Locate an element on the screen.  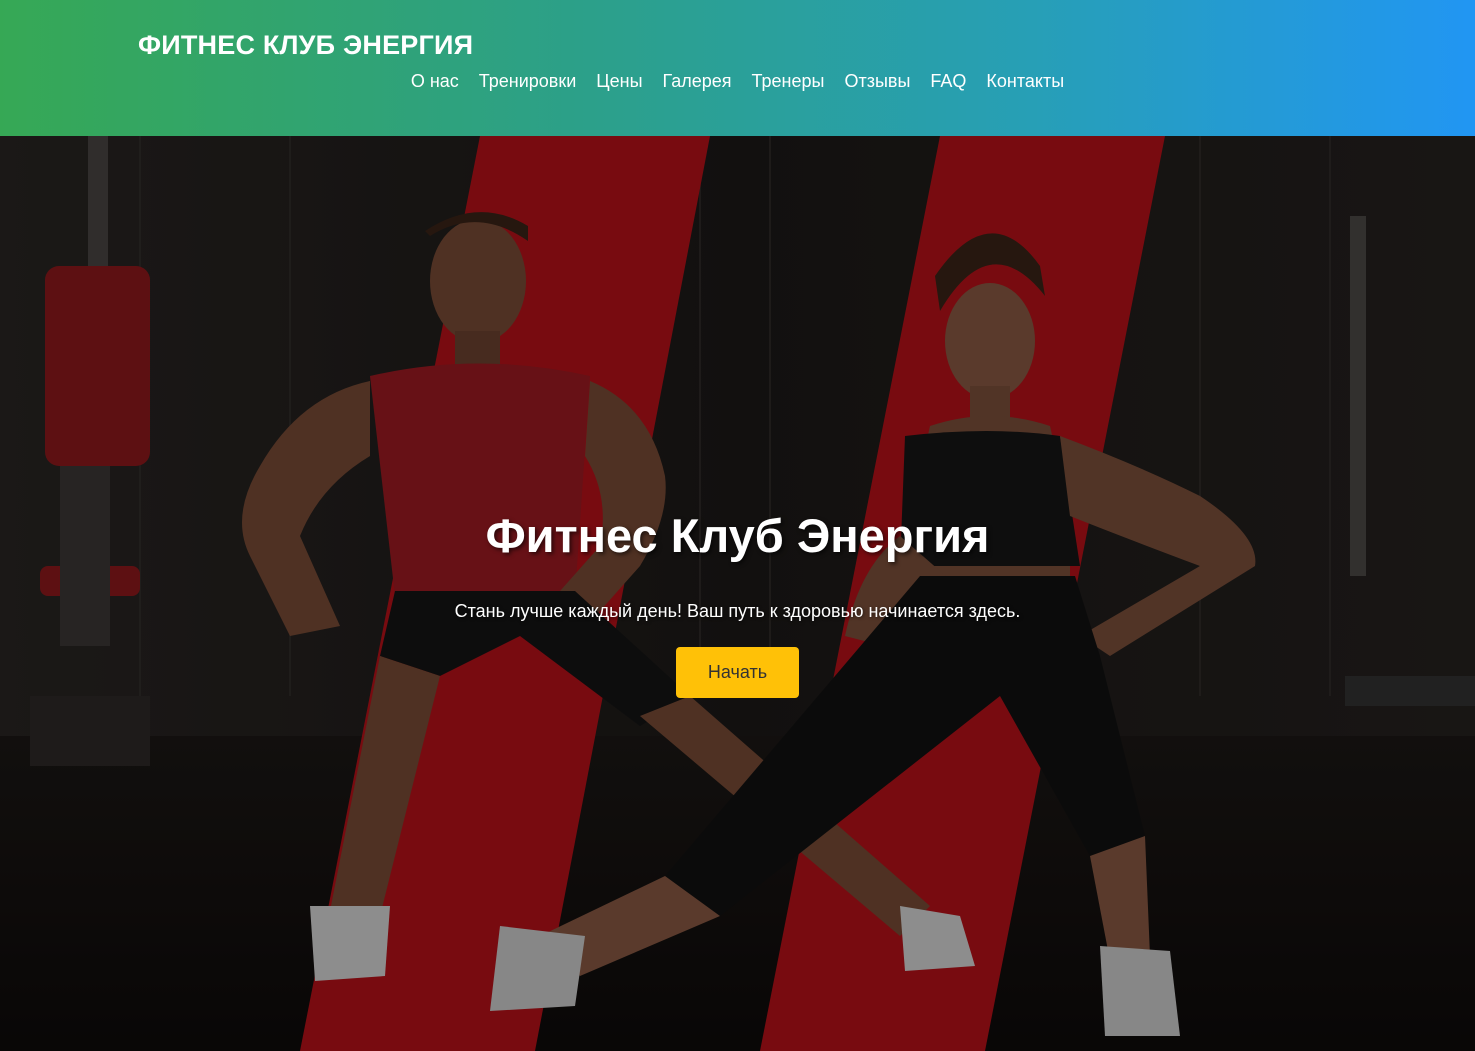
nav-link-reviews: Отзывы is located at coordinates (877, 81).